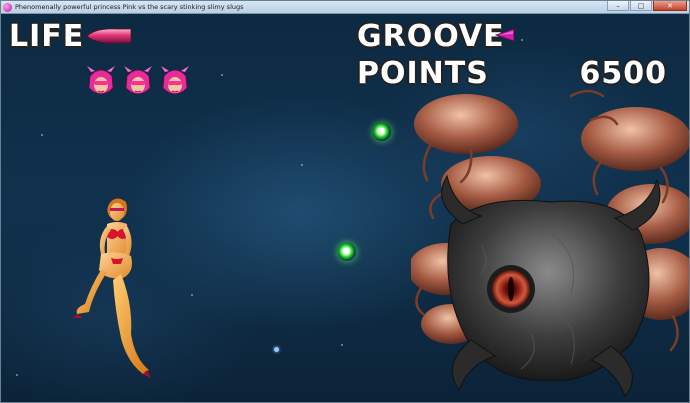  What do you see at coordinates (109, 36) in the screenshot?
I see `life-bar` at bounding box center [109, 36].